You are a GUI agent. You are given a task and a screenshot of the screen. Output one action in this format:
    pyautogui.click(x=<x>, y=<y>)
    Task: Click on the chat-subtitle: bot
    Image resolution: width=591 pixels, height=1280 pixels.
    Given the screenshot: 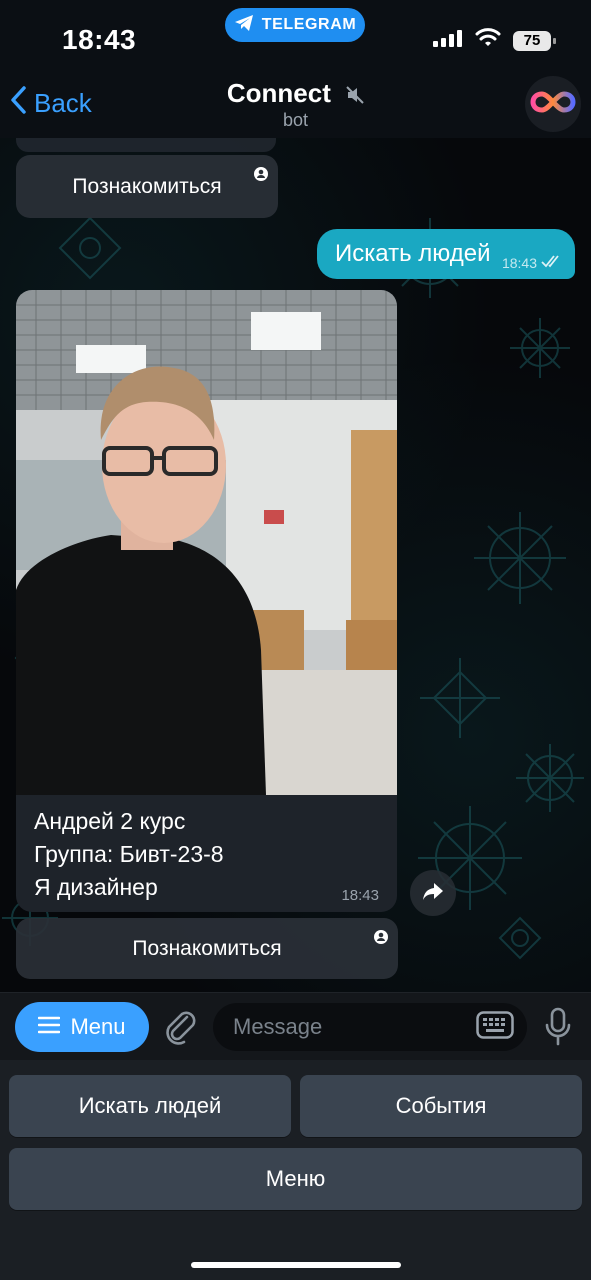 What is the action you would take?
    pyautogui.click(x=295, y=120)
    